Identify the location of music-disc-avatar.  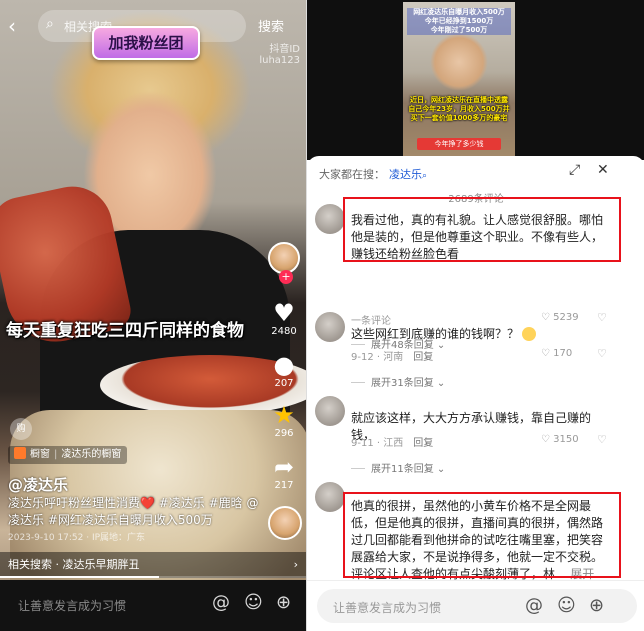
(285, 523).